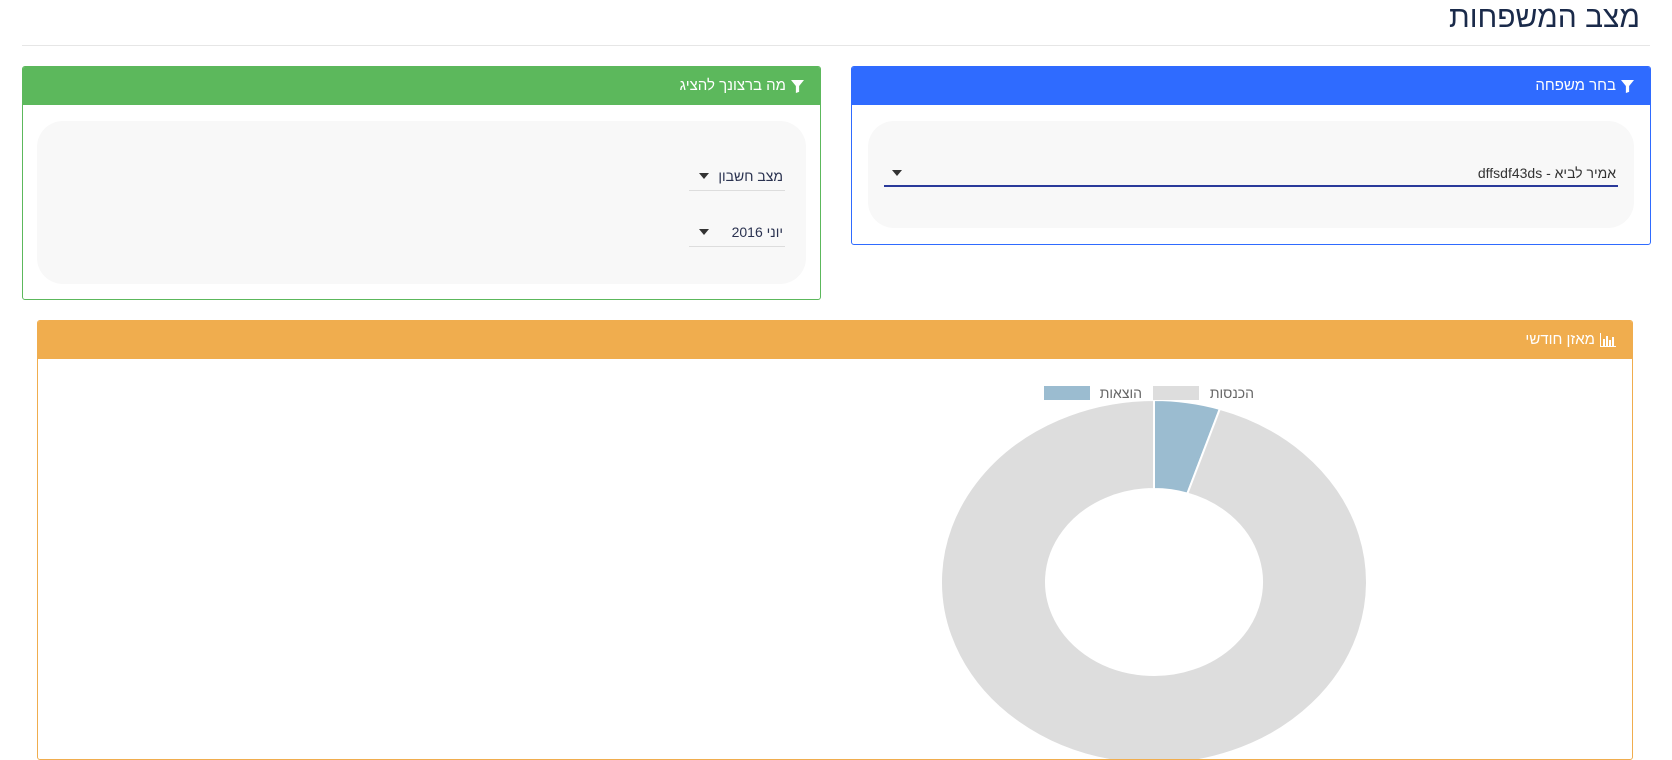 The width and height of the screenshot is (1672, 760). I want to click on family-well: אמיר לביא - dffsdf43ds, so click(1251, 174).